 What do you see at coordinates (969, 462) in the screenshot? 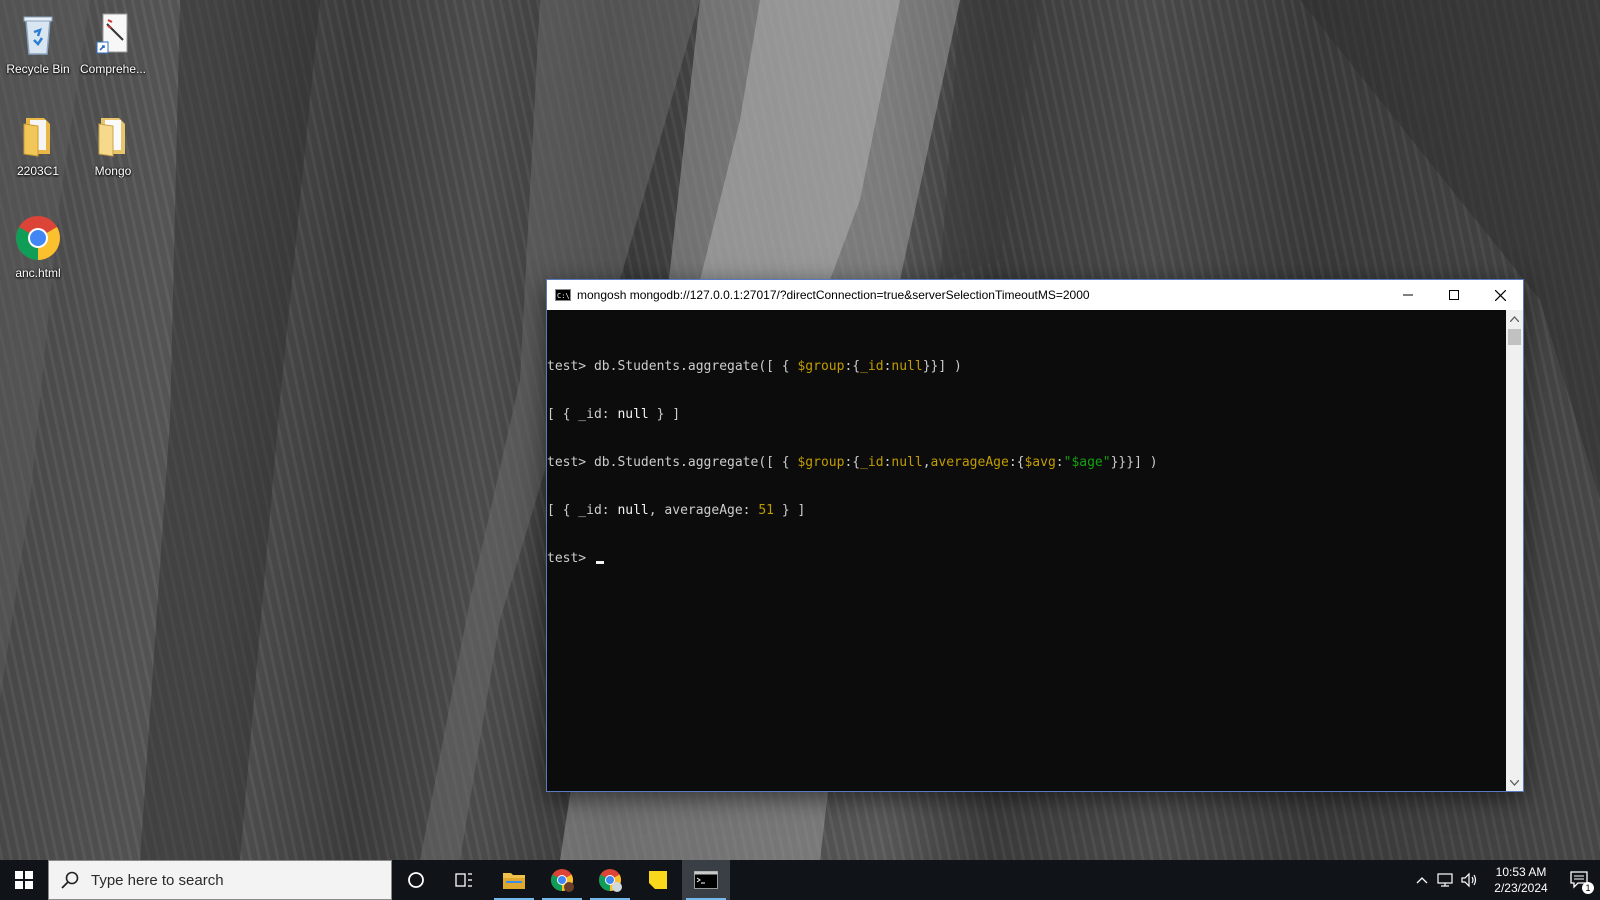
I see `command-keyword: averageAge` at bounding box center [969, 462].